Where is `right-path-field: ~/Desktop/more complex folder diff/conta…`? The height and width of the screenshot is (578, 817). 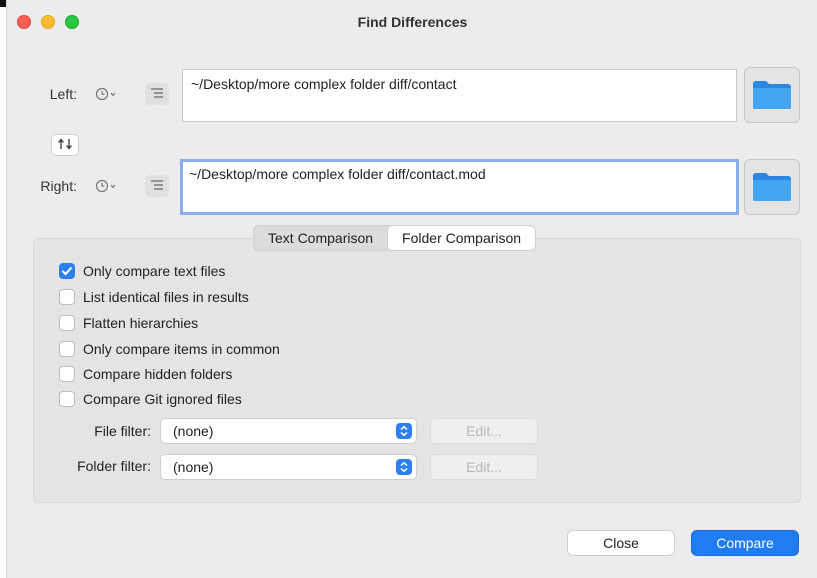
right-path-field: ~/Desktop/more complex folder diff/conta… is located at coordinates (459, 187).